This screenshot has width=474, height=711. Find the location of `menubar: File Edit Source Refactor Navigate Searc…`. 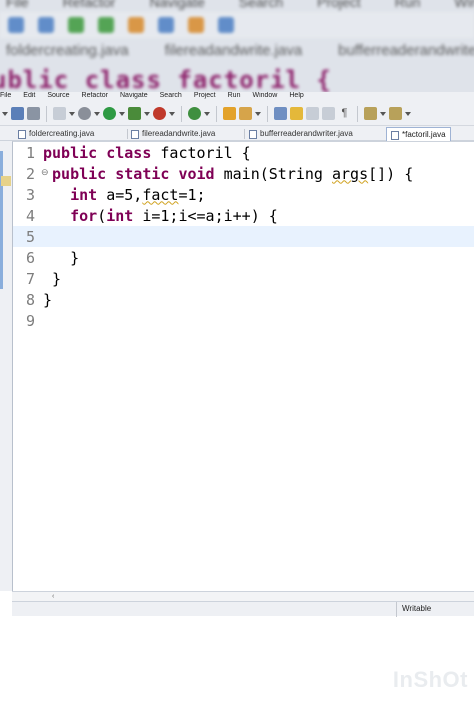

menubar: File Edit Source Refactor Navigate Searc… is located at coordinates (237, 97).